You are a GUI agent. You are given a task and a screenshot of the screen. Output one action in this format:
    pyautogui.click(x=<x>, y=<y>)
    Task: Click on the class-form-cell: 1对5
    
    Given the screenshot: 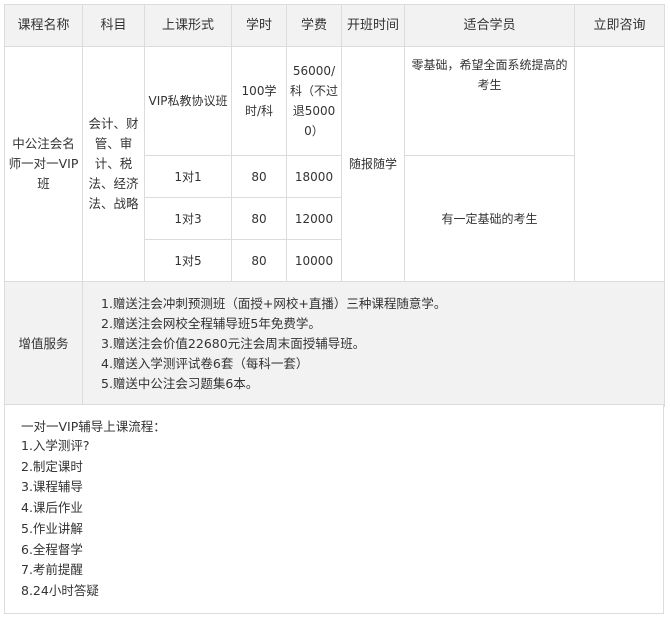 What is the action you would take?
    pyautogui.click(x=188, y=260)
    